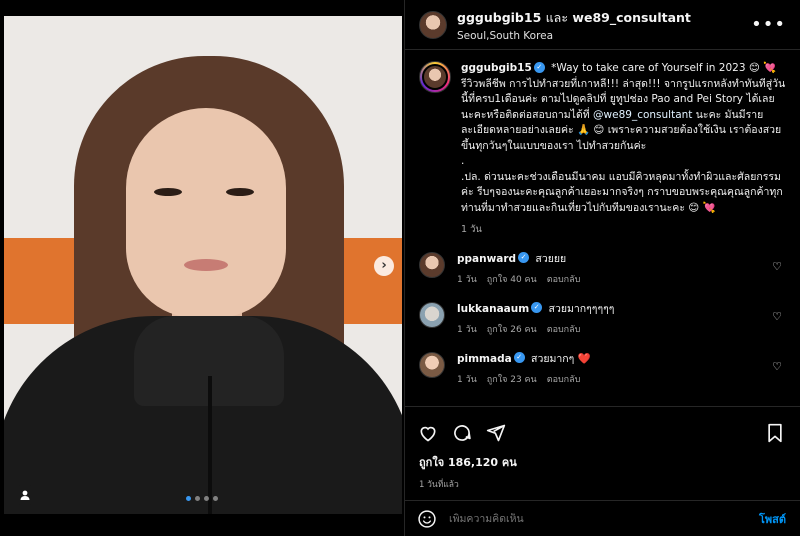 Image resolution: width=800 pixels, height=536 pixels. Describe the element at coordinates (206, 265) in the screenshot. I see `lips` at that location.